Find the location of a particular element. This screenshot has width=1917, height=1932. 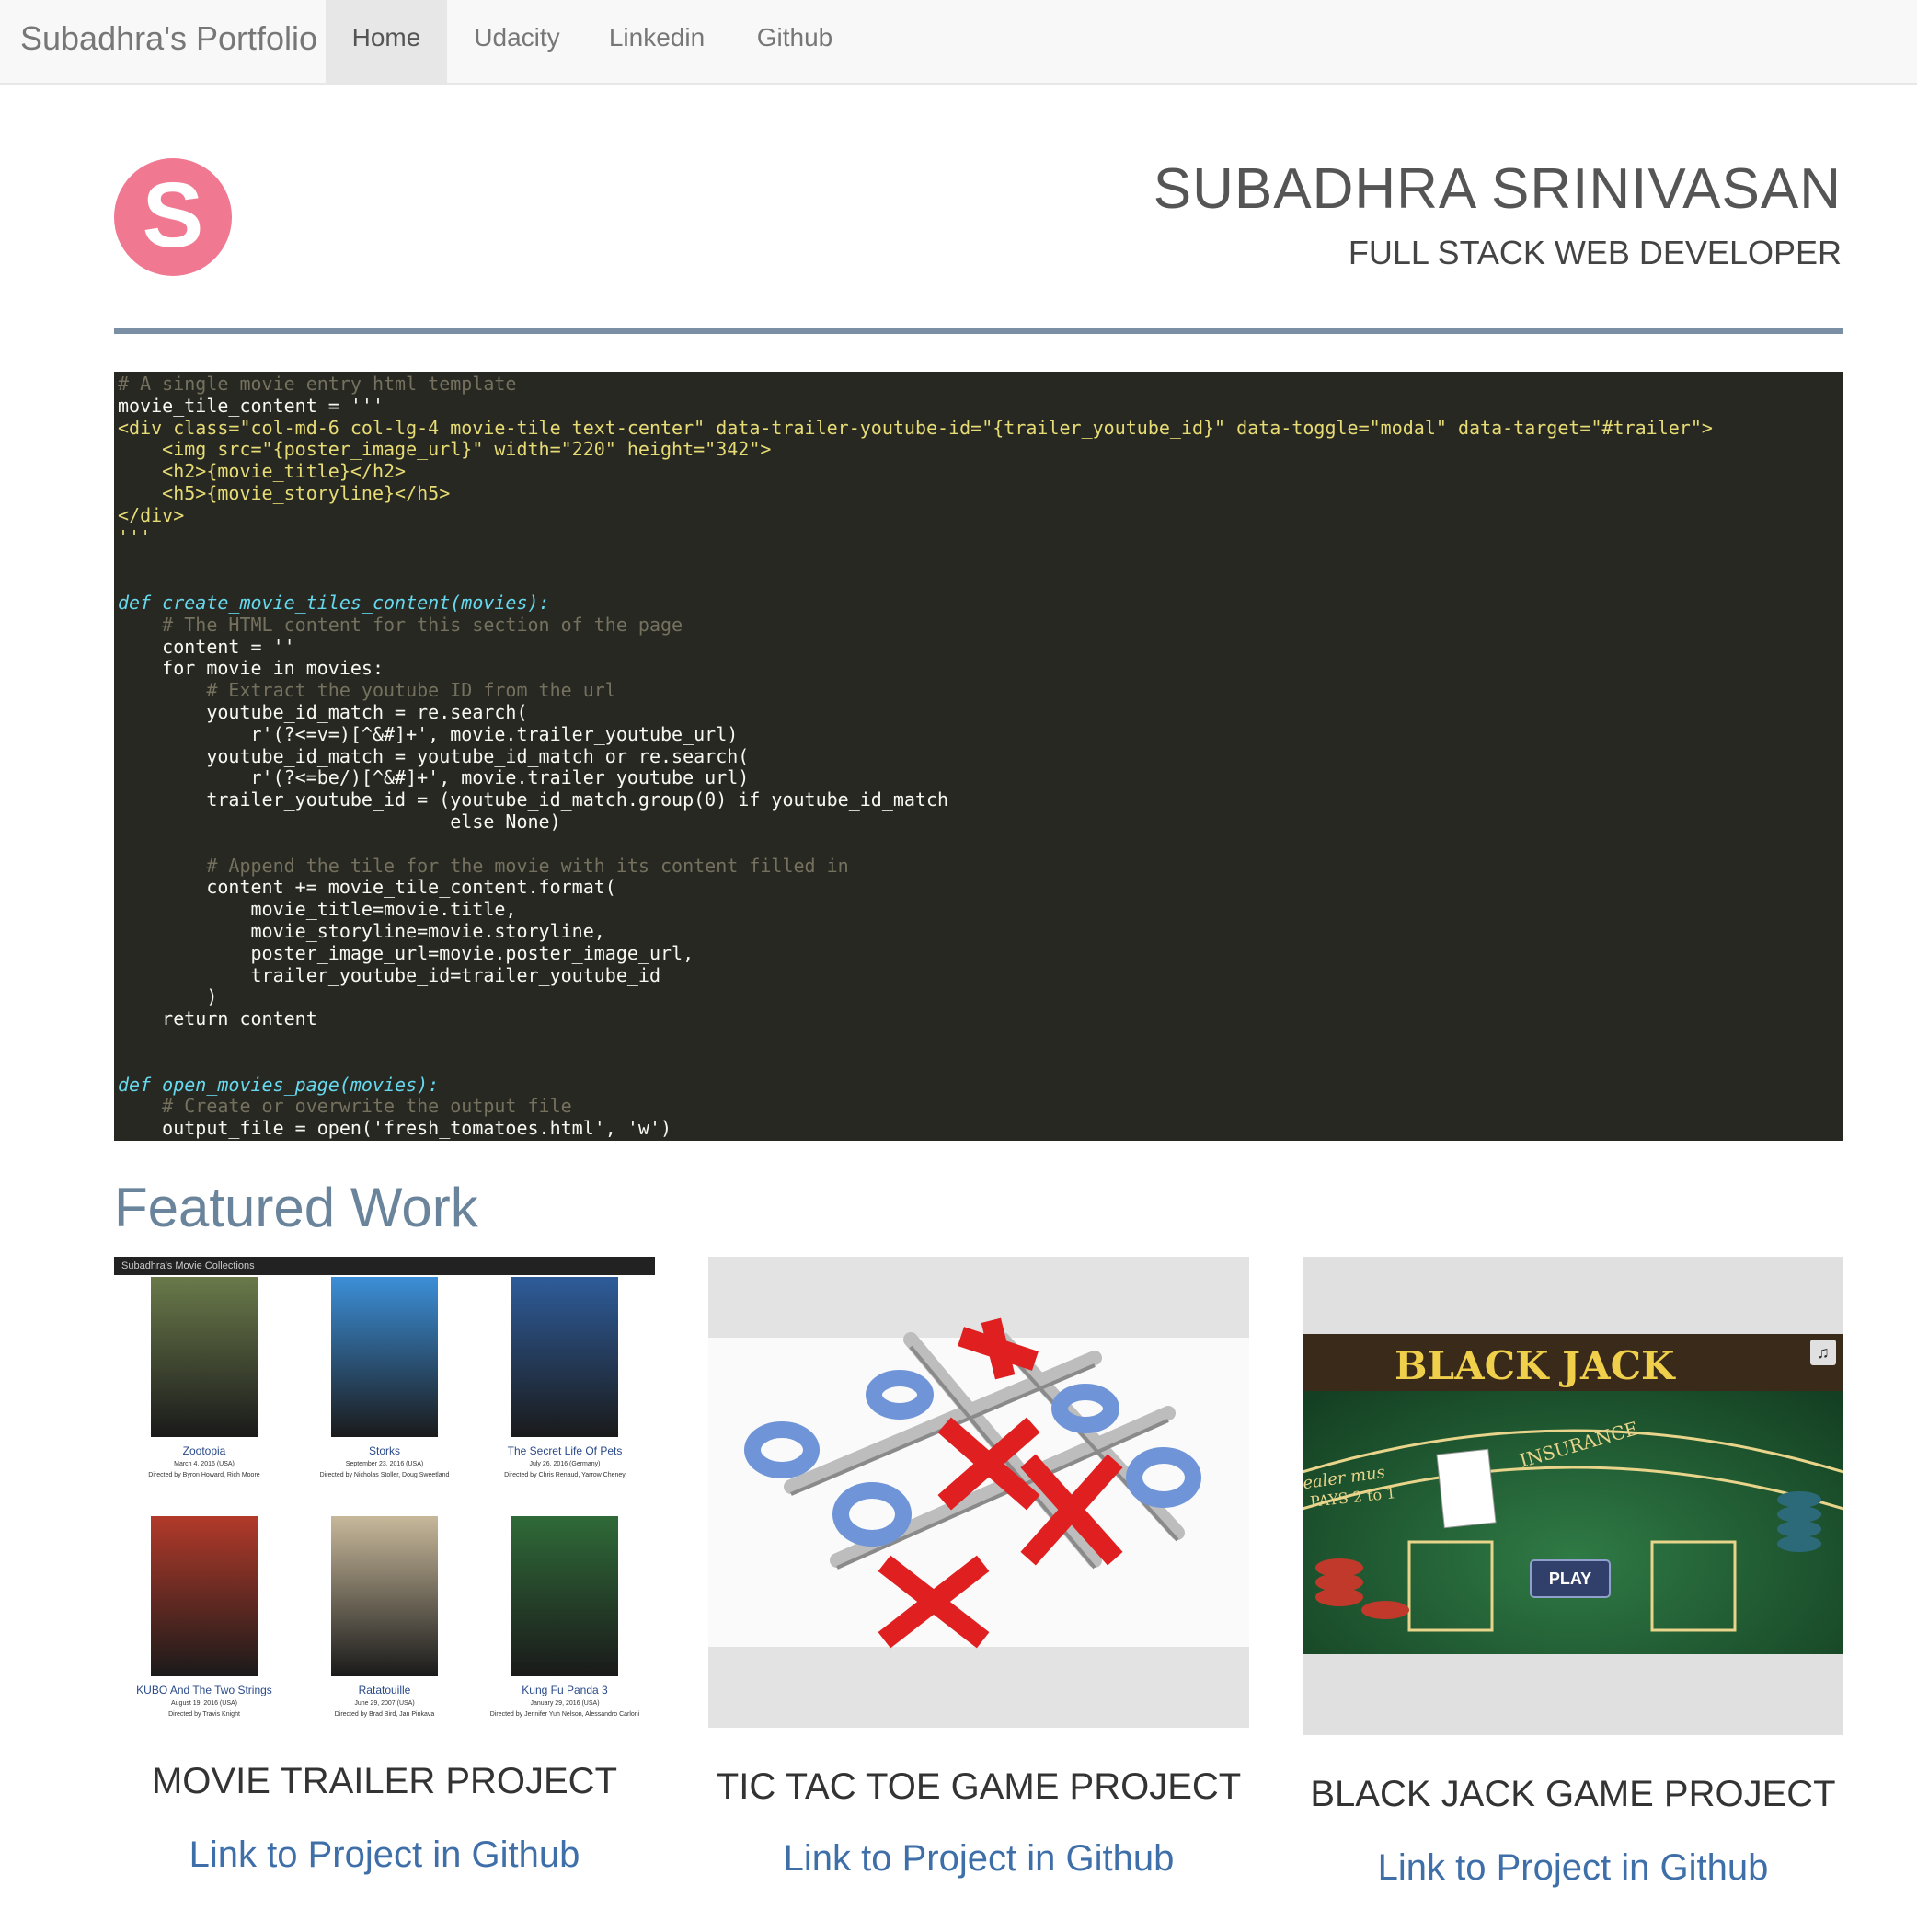

code-line: movie_storyline=movie.storyline, is located at coordinates (362, 930).